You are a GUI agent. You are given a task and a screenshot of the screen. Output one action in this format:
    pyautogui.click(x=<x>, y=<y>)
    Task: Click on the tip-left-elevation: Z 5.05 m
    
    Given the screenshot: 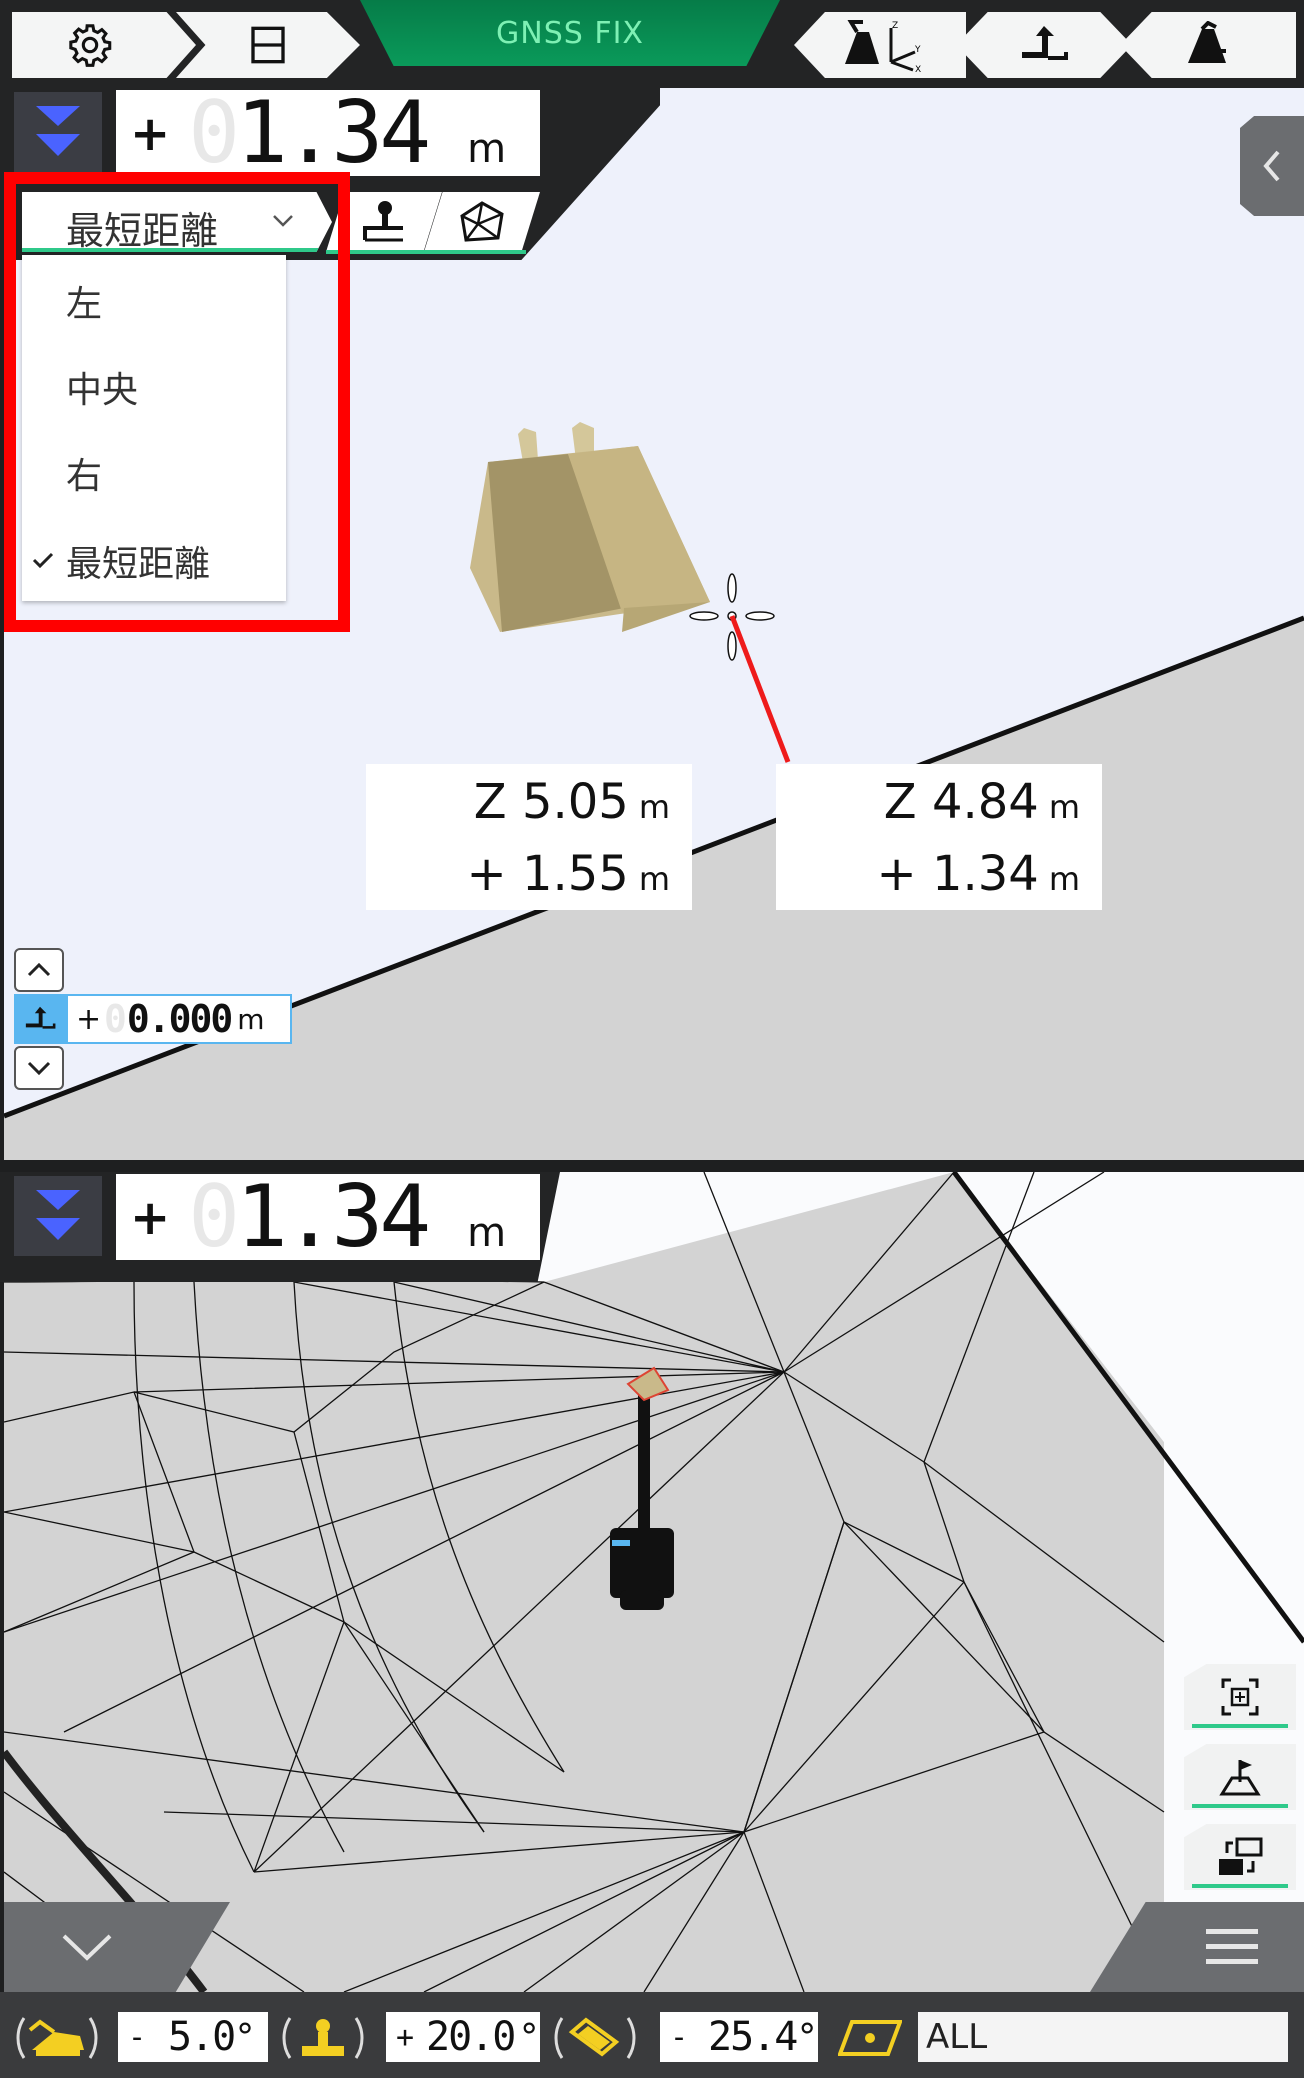 What is the action you would take?
    pyautogui.click(x=571, y=802)
    